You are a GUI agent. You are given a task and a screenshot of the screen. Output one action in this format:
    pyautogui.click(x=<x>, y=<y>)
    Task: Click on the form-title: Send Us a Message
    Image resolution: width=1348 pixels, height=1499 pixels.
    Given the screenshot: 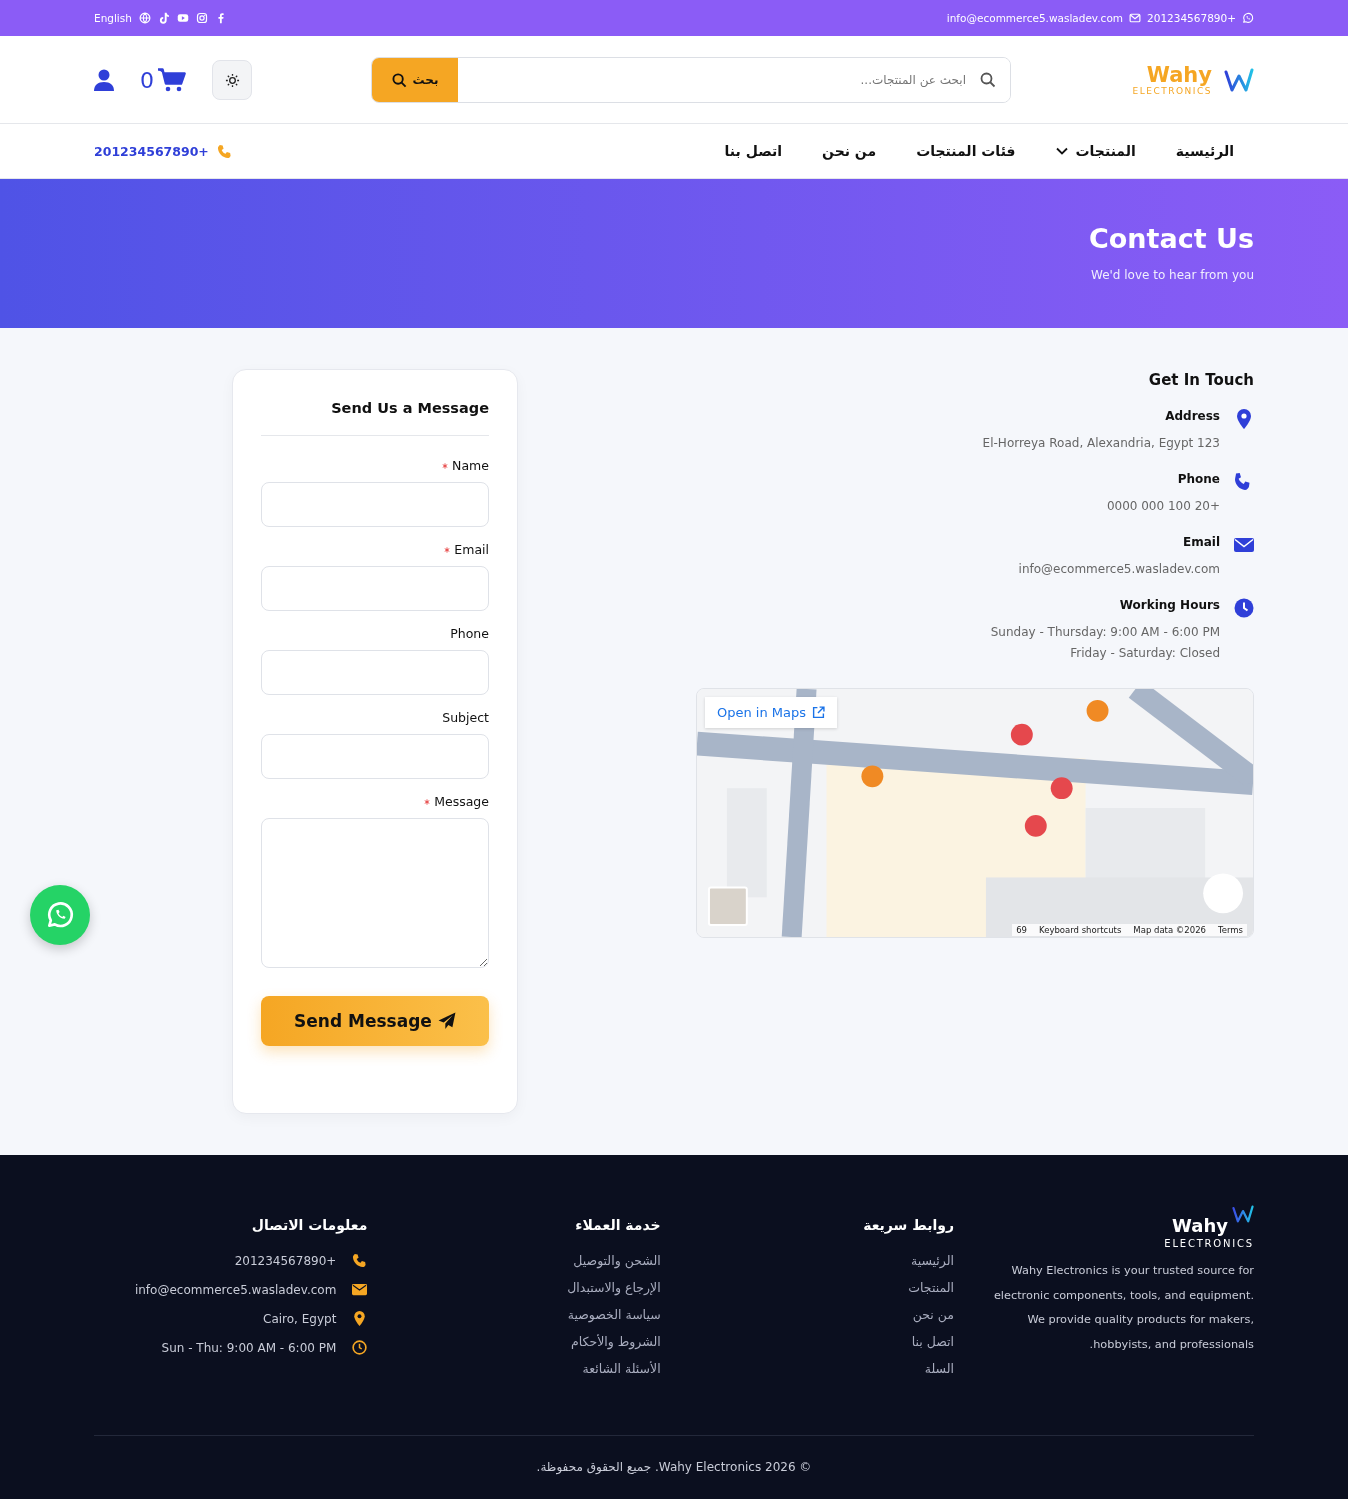 What is the action you would take?
    pyautogui.click(x=409, y=408)
    